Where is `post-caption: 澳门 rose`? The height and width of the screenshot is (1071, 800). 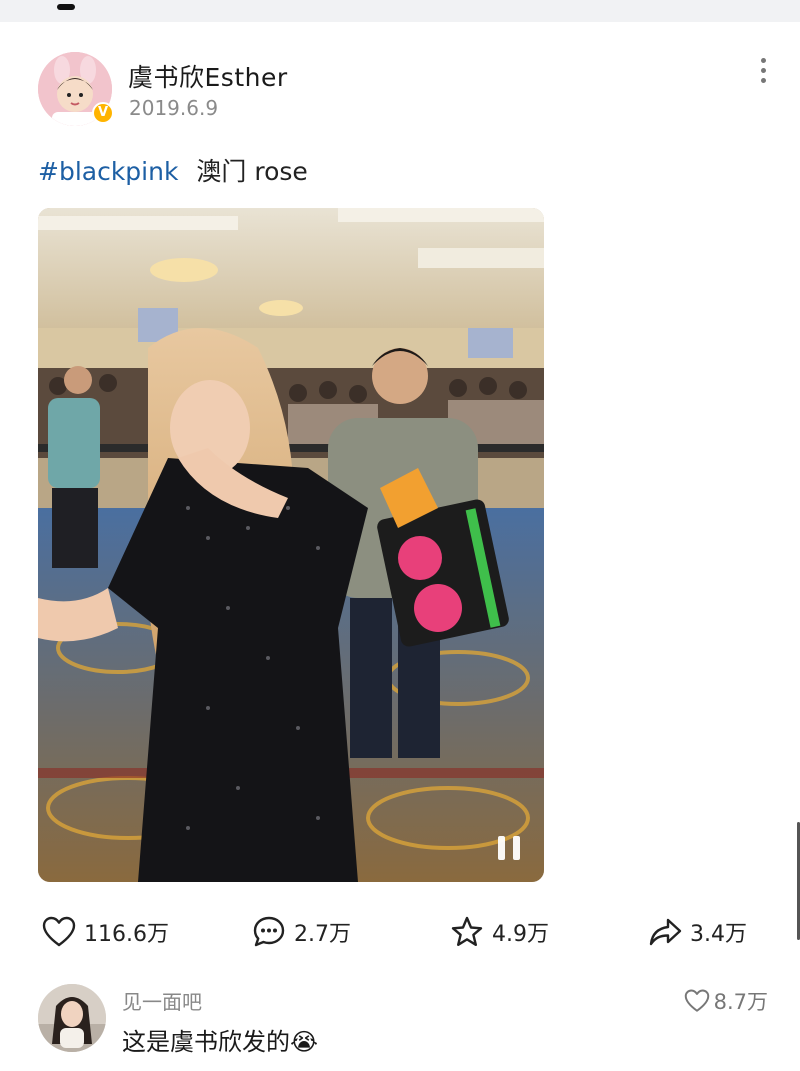 post-caption: 澳门 rose is located at coordinates (252, 171).